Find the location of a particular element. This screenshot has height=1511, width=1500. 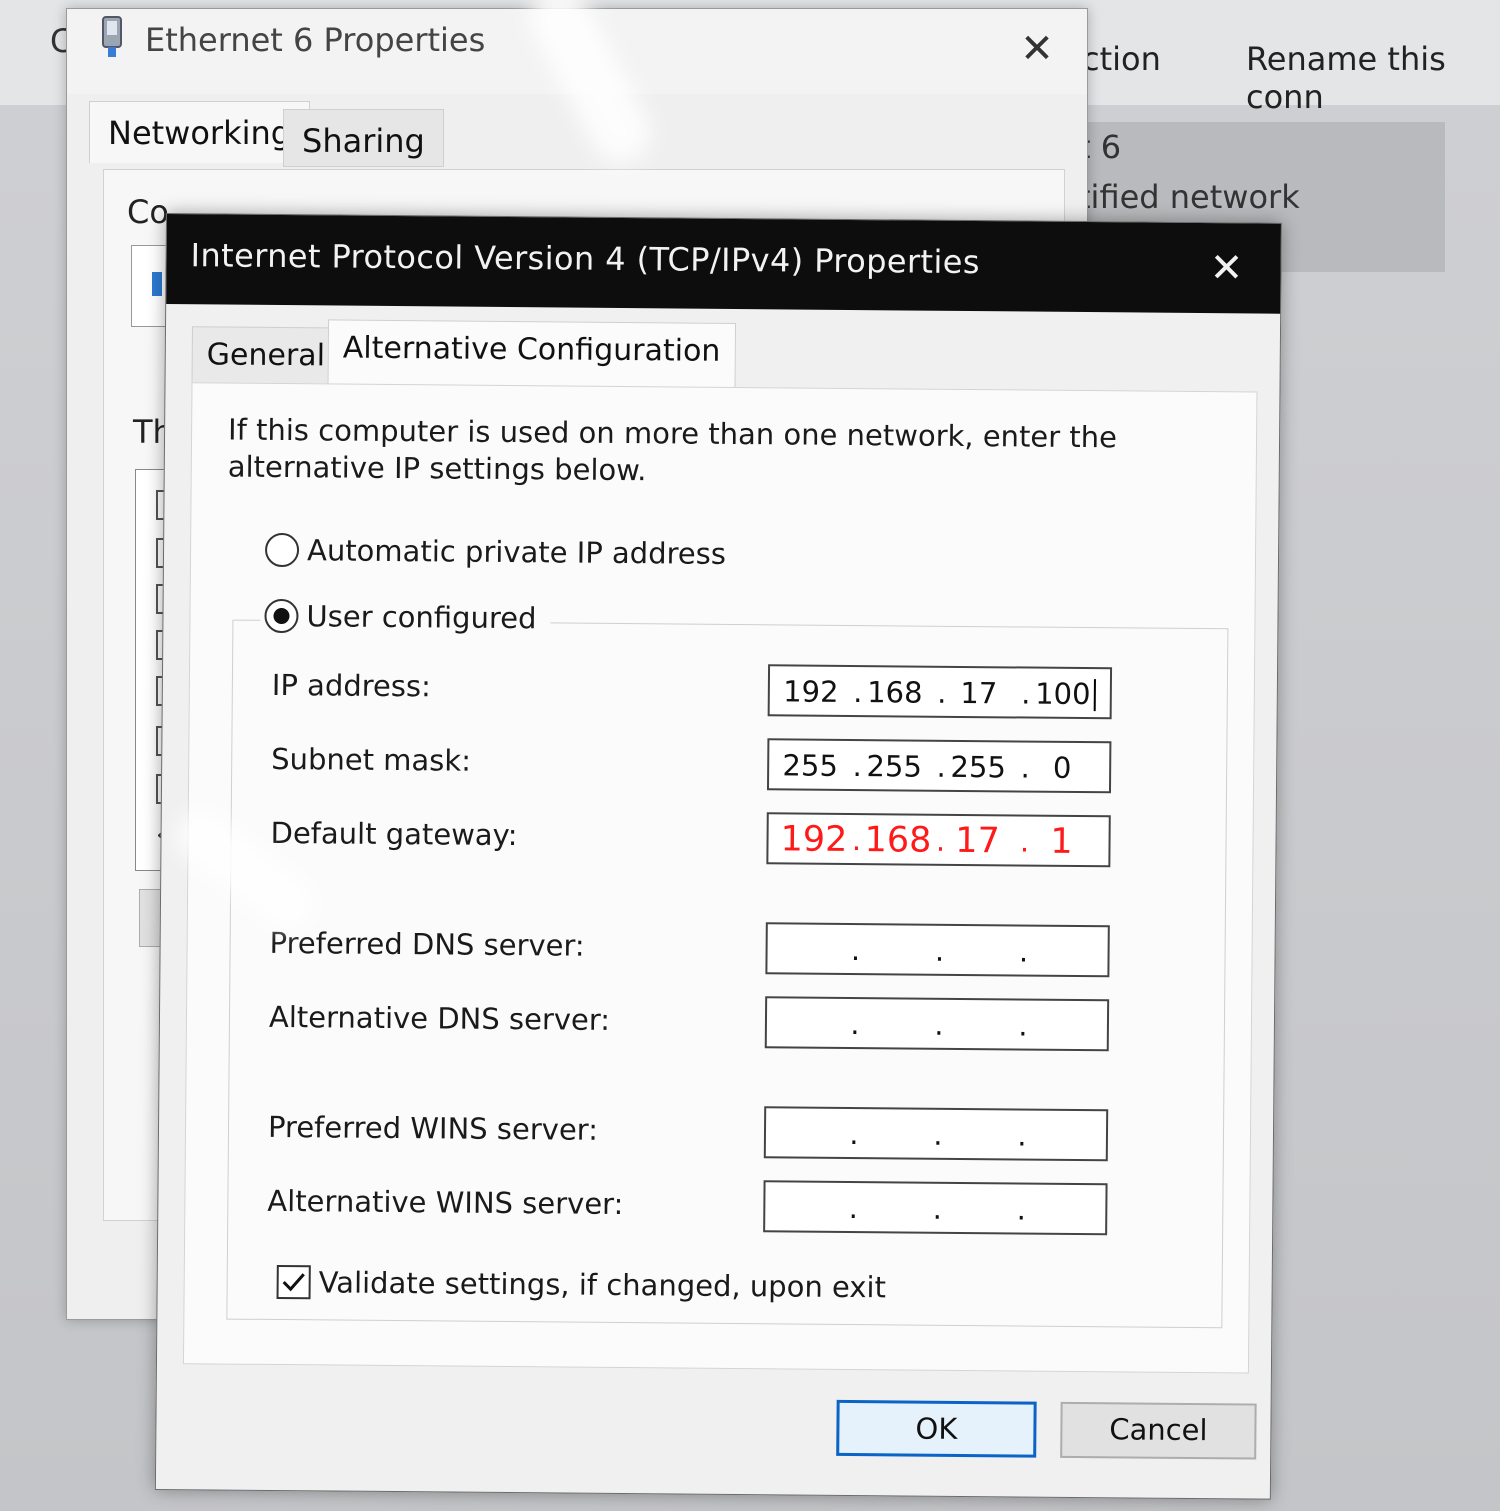

automatic-private-ip-label: Automatic private IP address is located at coordinates (516, 552).